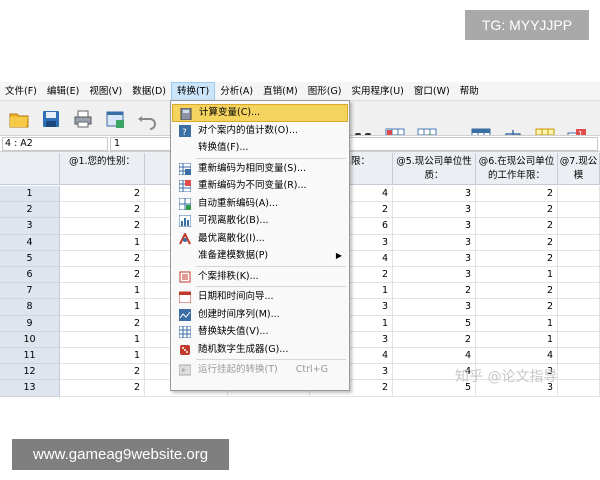  I want to click on menu-3: 数据(D), so click(149, 91).